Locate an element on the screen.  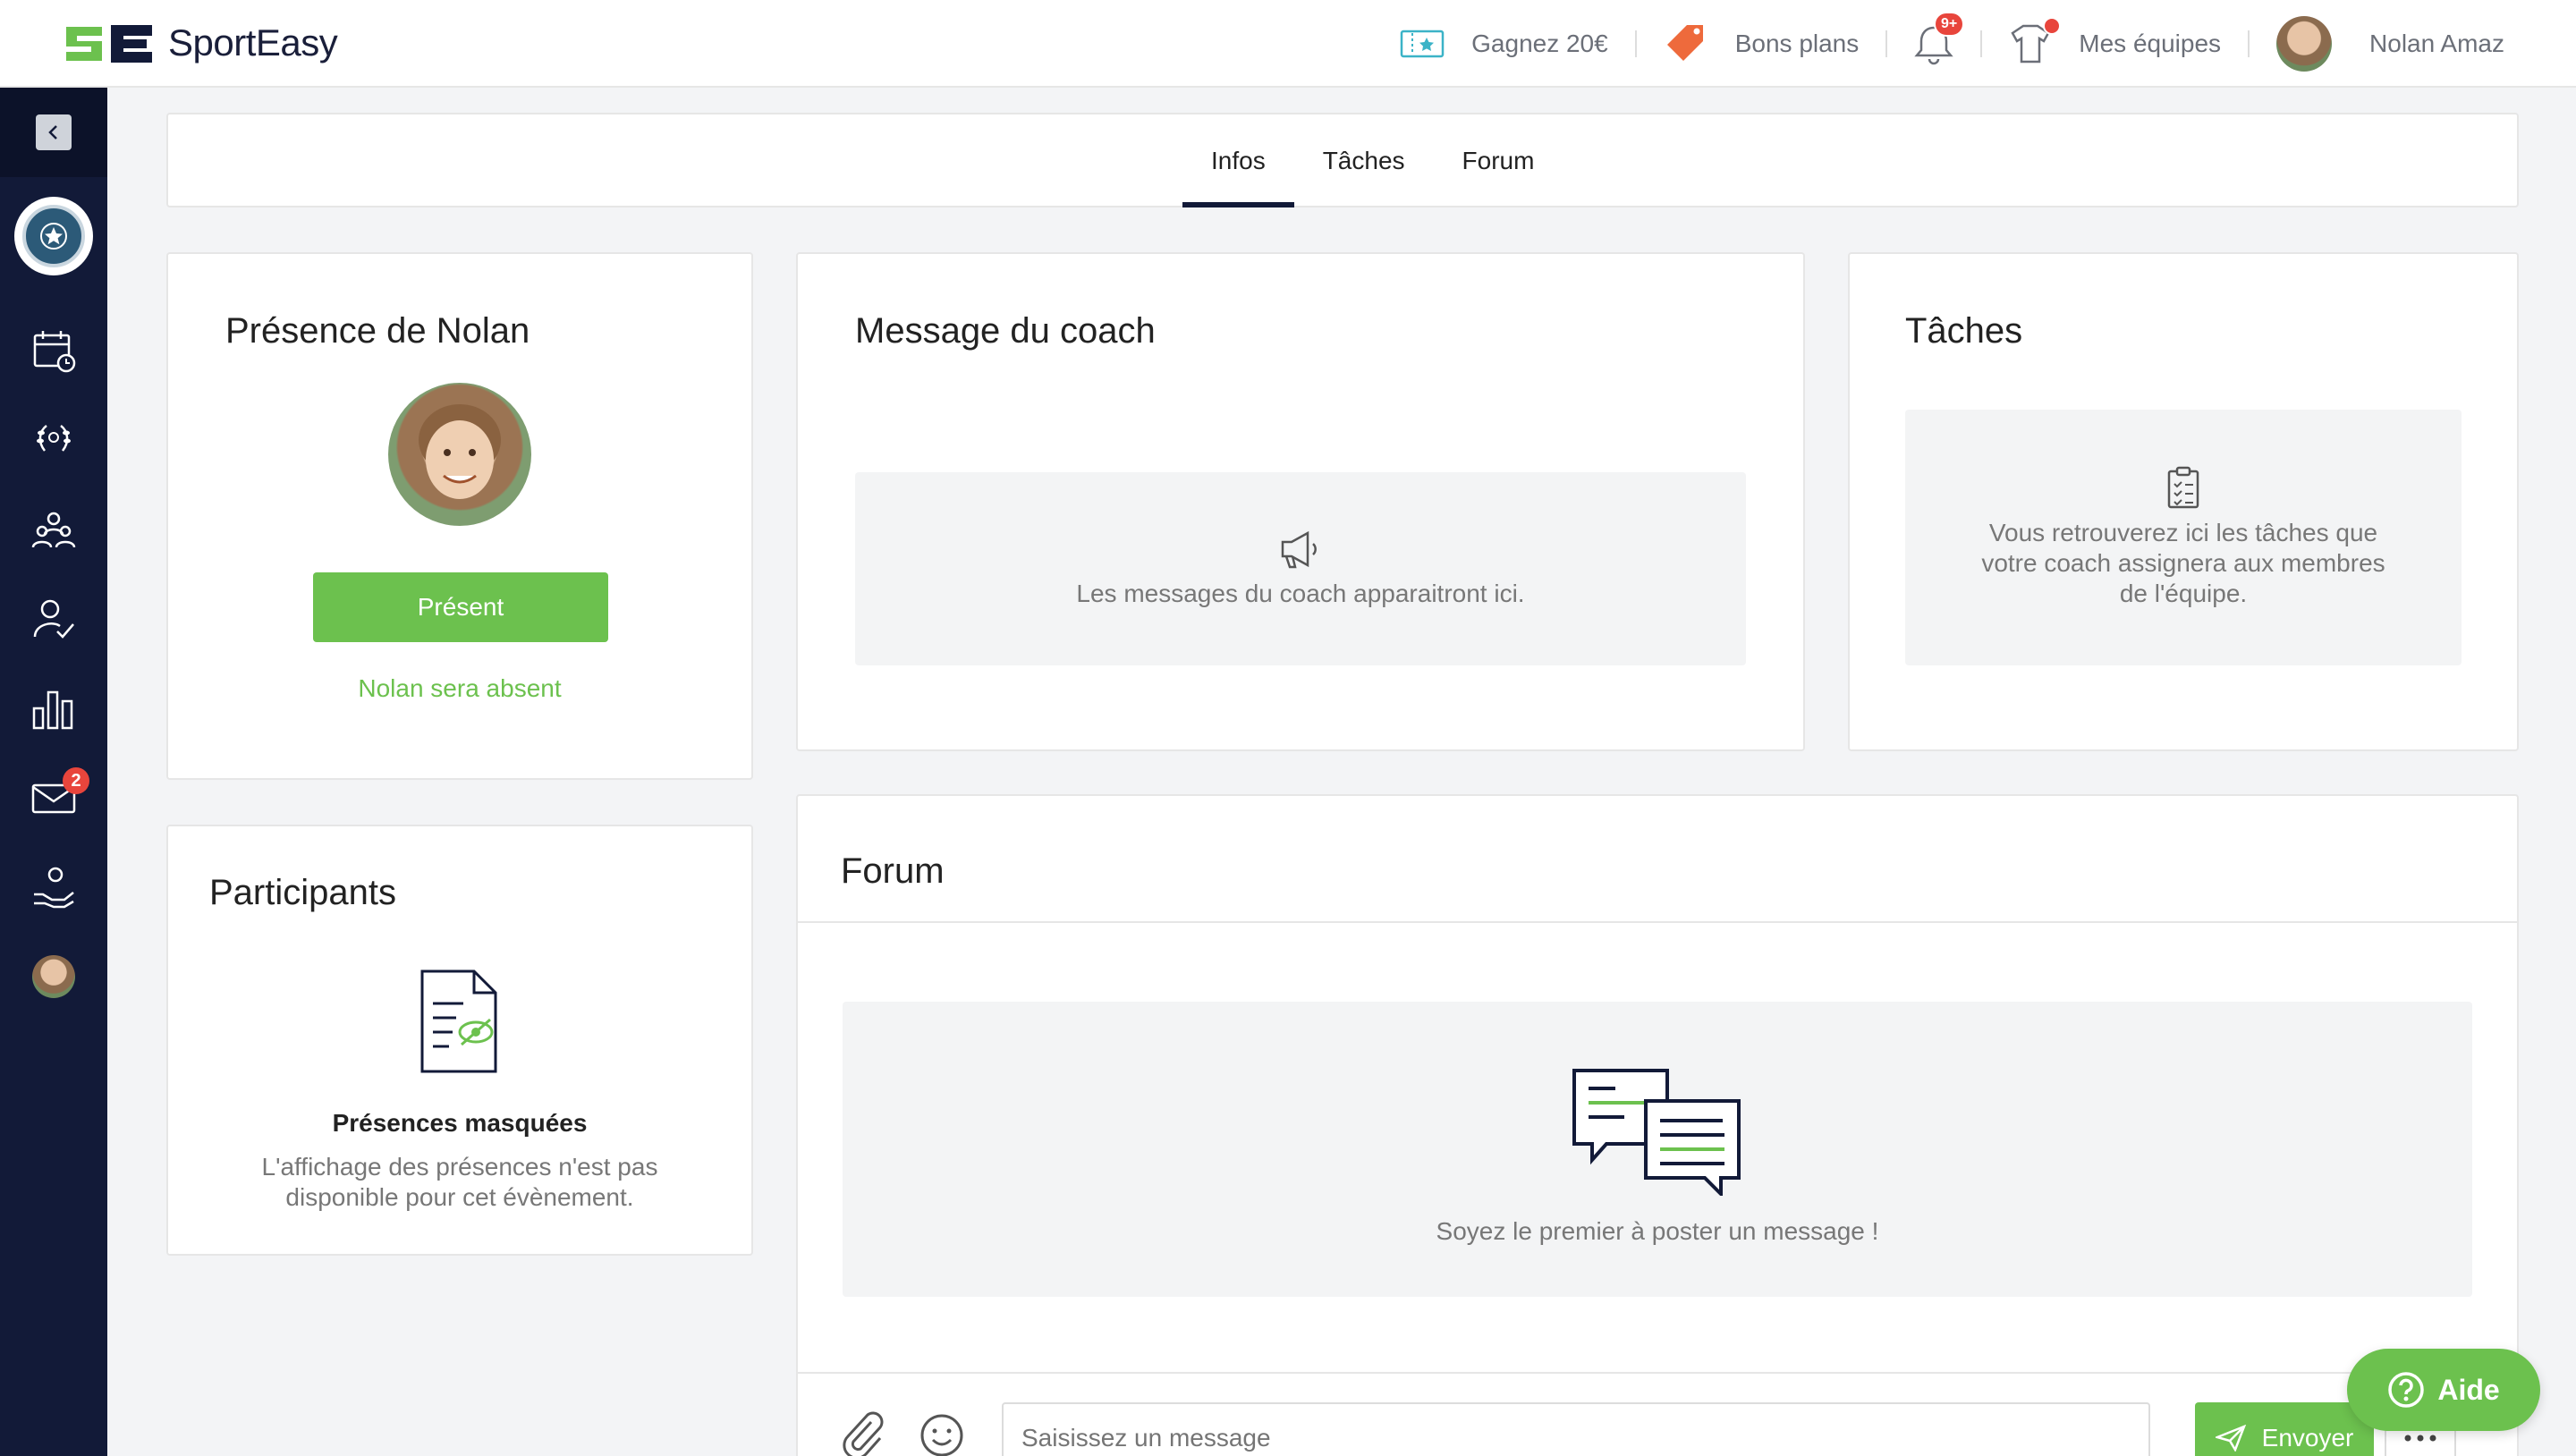
forum-composer: Envoyer is located at coordinates (1657, 1414).